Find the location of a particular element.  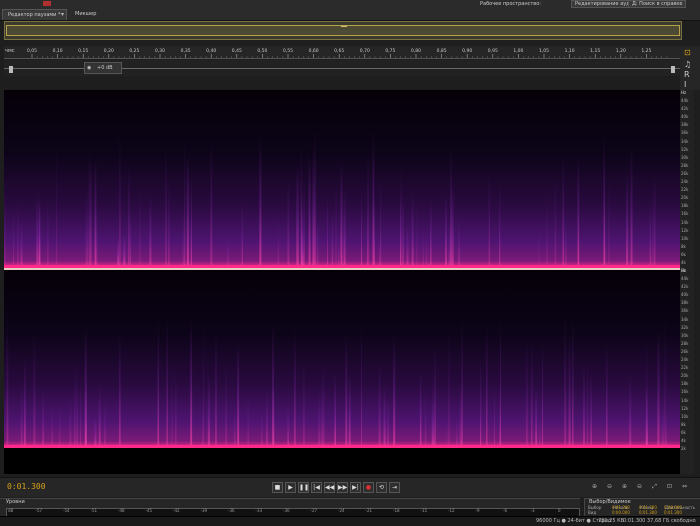

end-handle is located at coordinates (673, 69).